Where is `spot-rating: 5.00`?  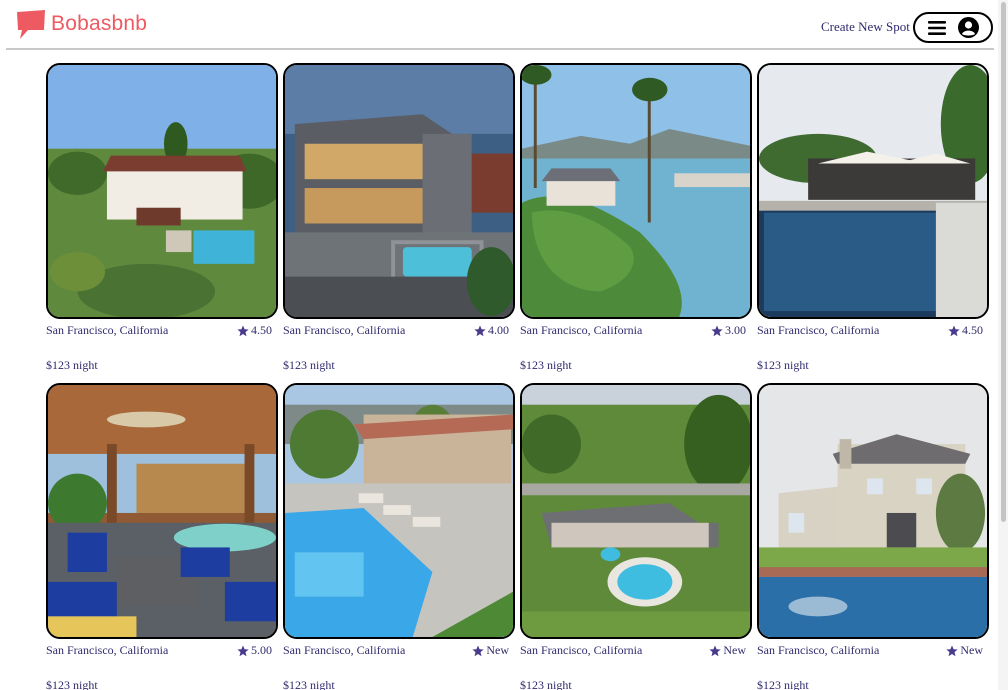
spot-rating: 5.00 is located at coordinates (254, 650).